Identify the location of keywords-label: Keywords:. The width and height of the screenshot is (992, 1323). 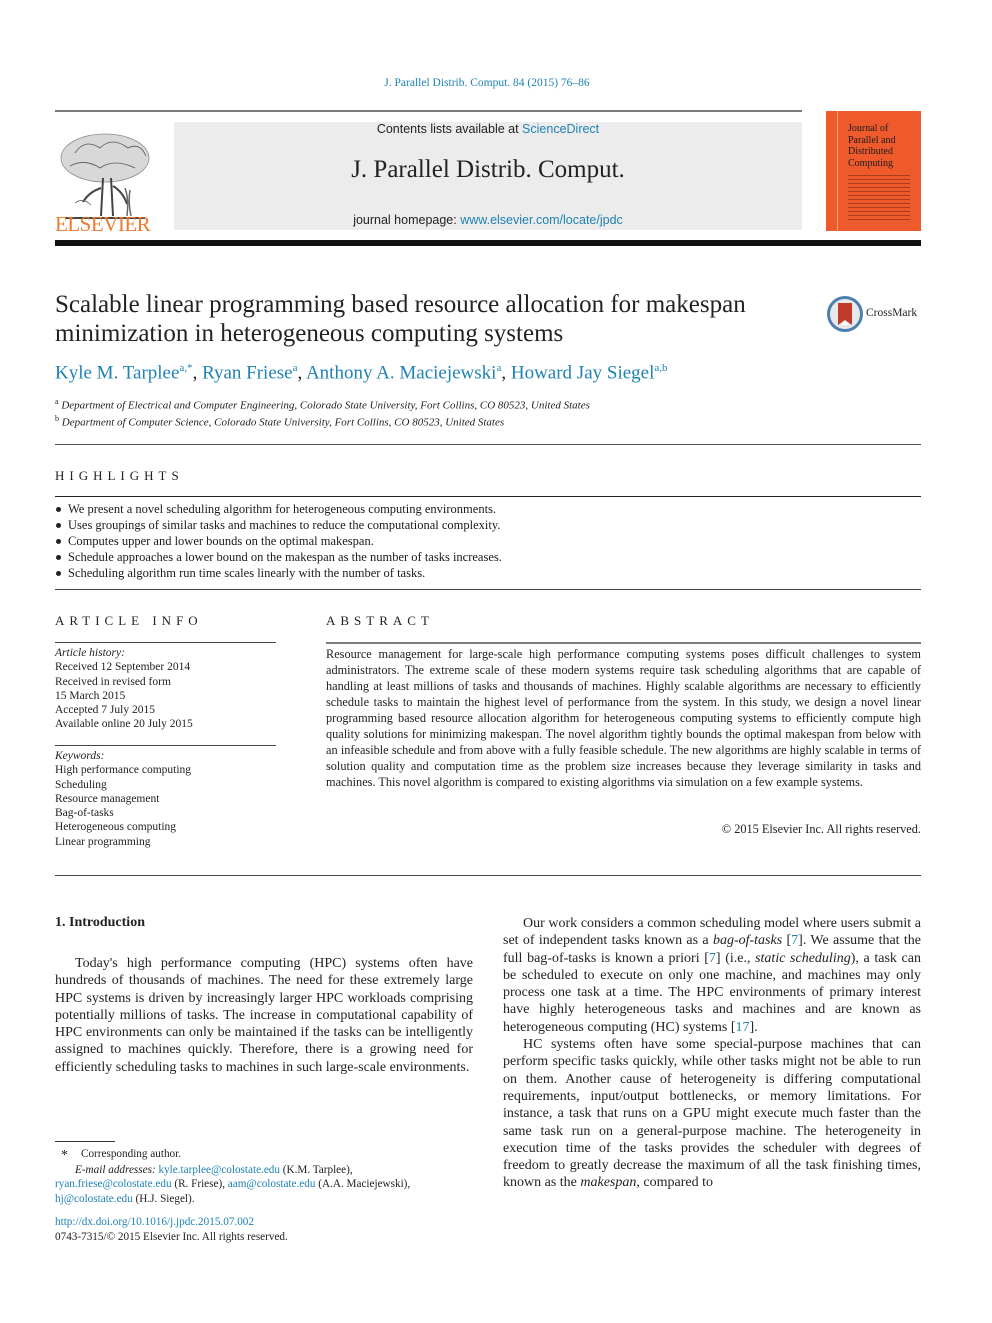
(80, 756).